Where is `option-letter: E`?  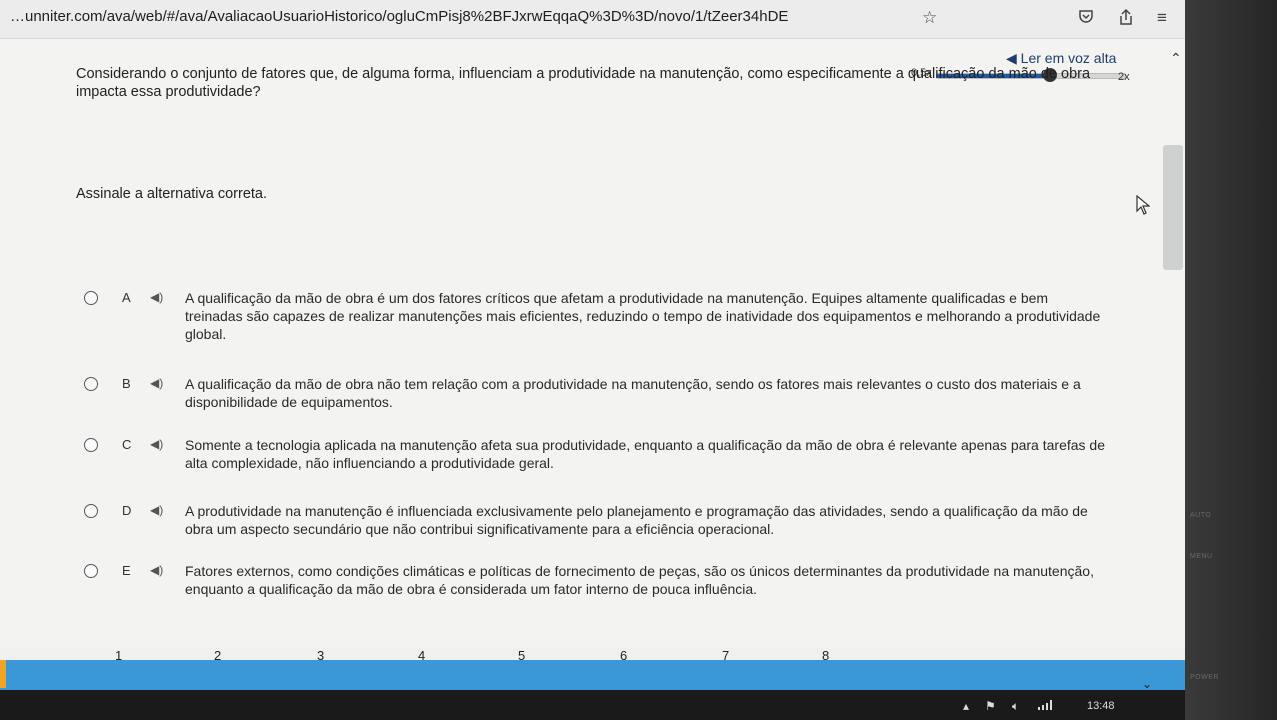 option-letter: E is located at coordinates (126, 570).